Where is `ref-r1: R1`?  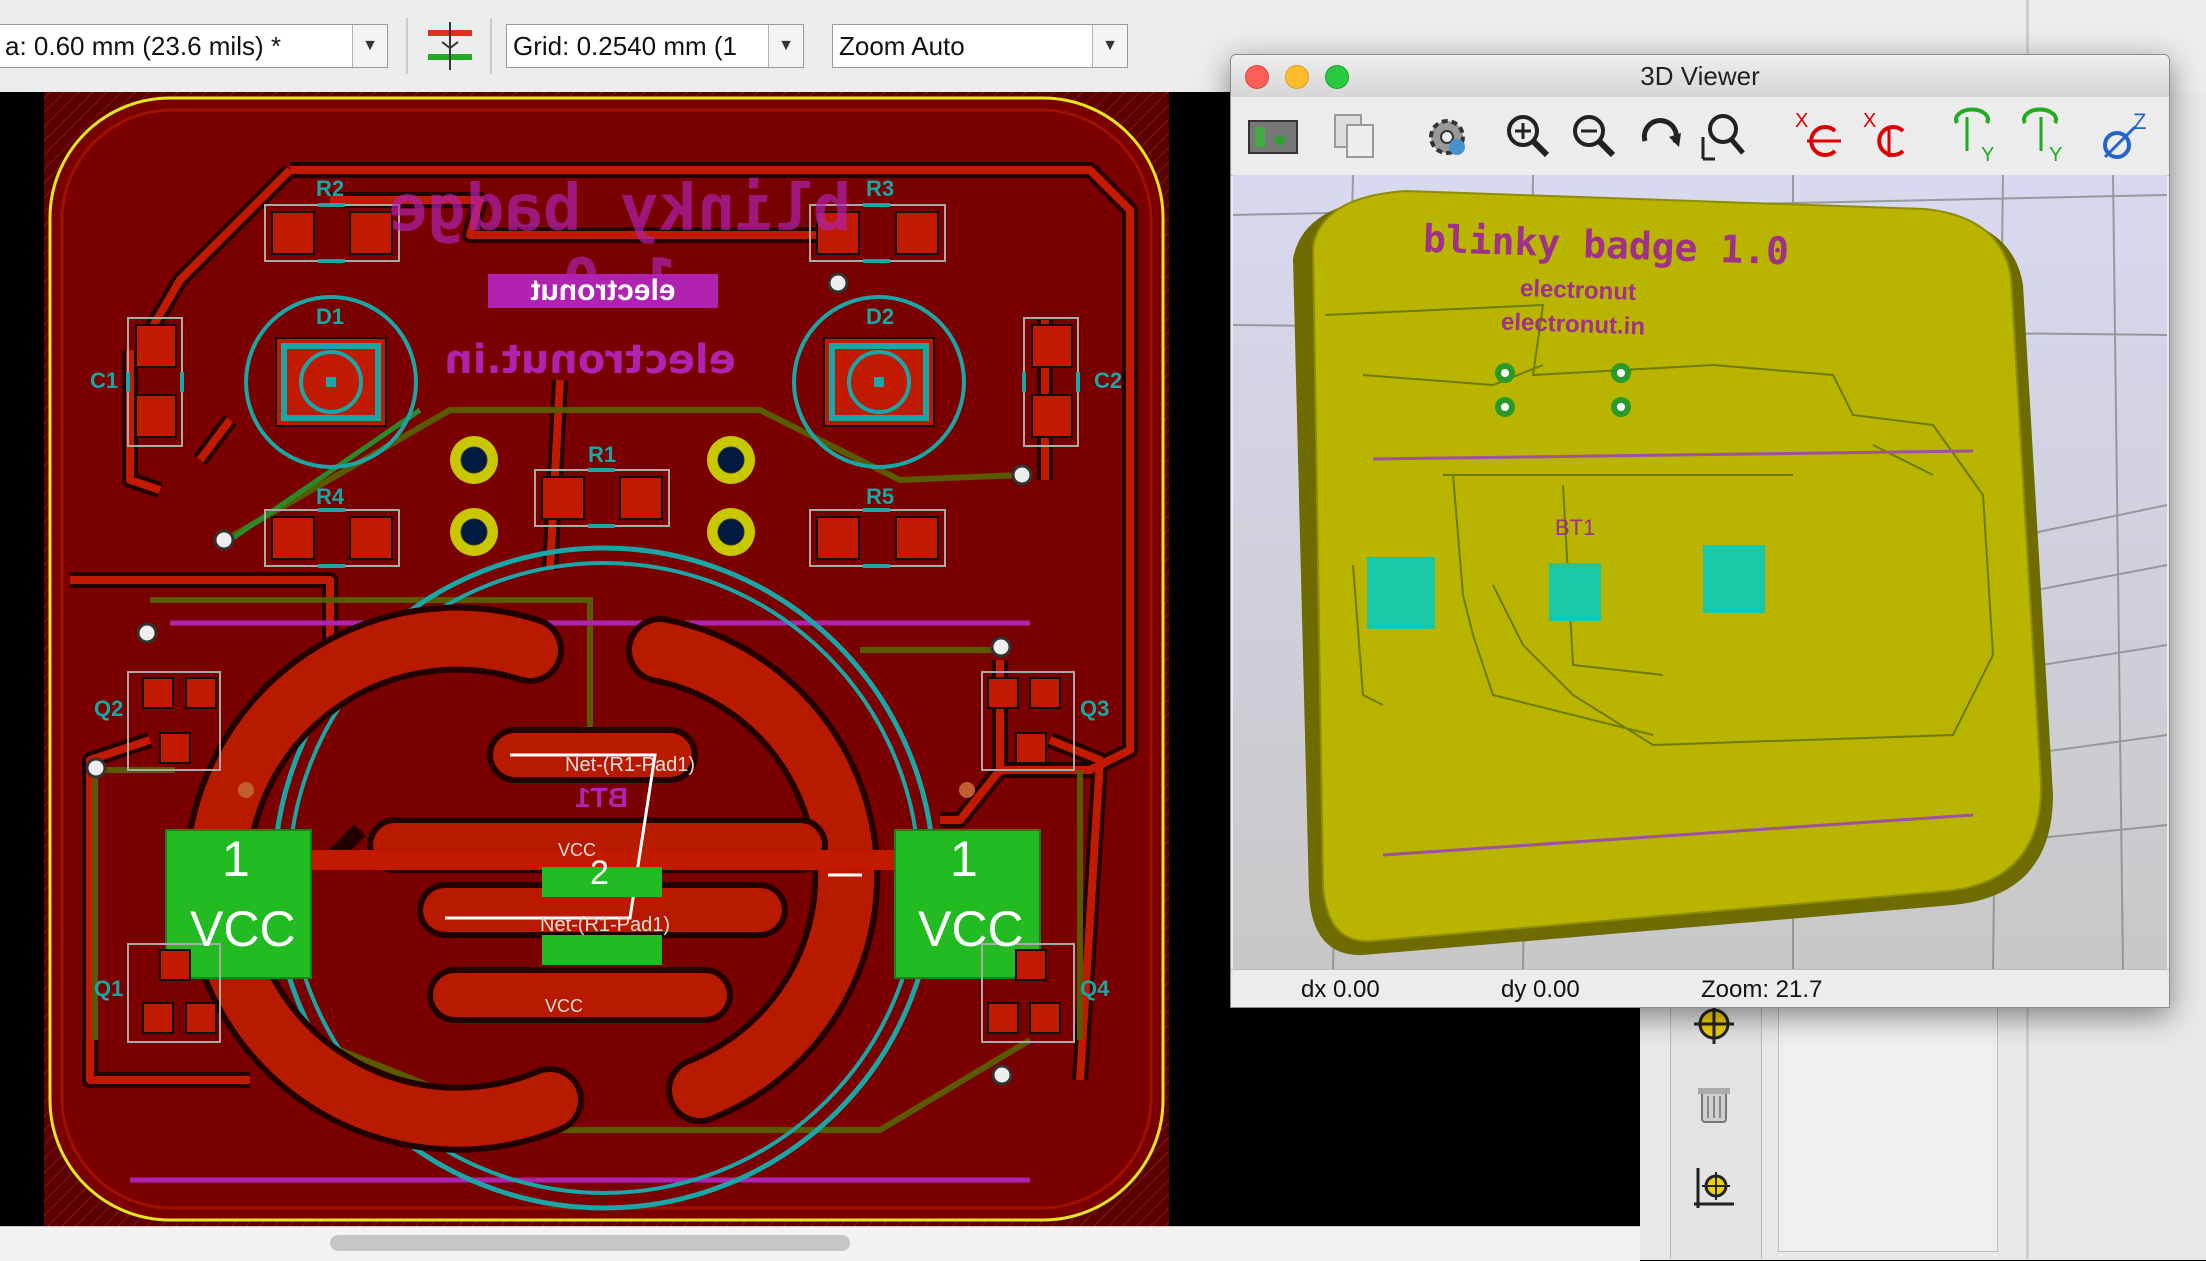 ref-r1: R1 is located at coordinates (602, 454).